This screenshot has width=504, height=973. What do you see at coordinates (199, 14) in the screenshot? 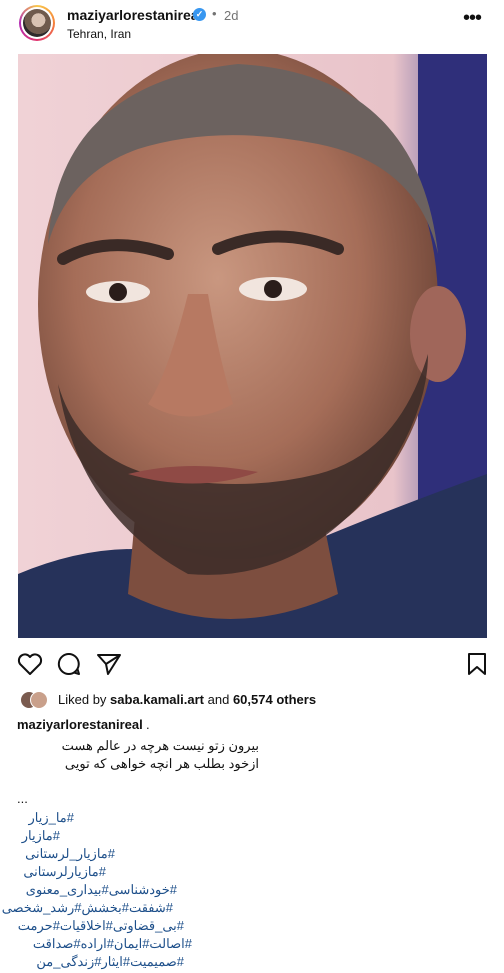
I see `verified-badge-icon: ✓` at bounding box center [199, 14].